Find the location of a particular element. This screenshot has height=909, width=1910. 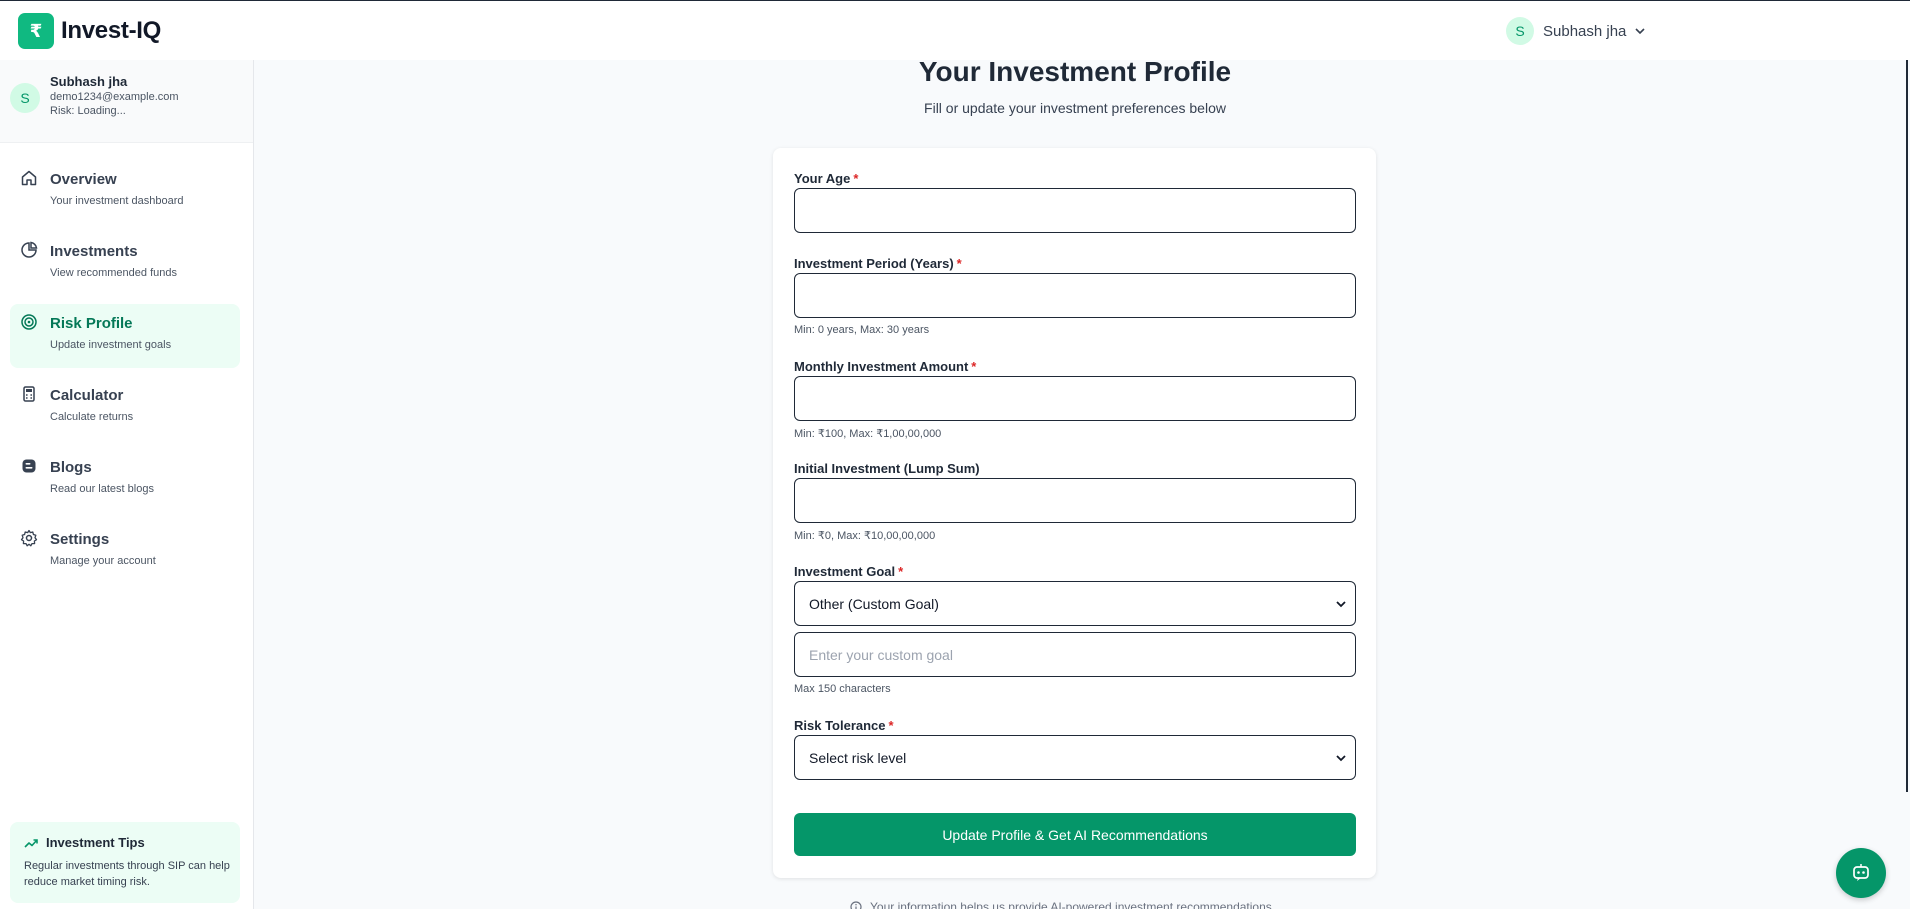

sidebar-item-settings: Settings Manage your account is located at coordinates (125, 552).